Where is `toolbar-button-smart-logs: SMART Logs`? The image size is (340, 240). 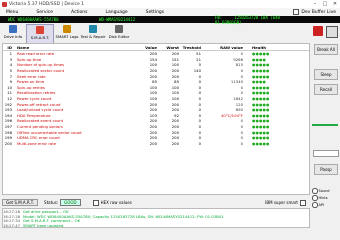
toolbar-button-smart-logs: SMART Logs is located at coordinates (67, 33).